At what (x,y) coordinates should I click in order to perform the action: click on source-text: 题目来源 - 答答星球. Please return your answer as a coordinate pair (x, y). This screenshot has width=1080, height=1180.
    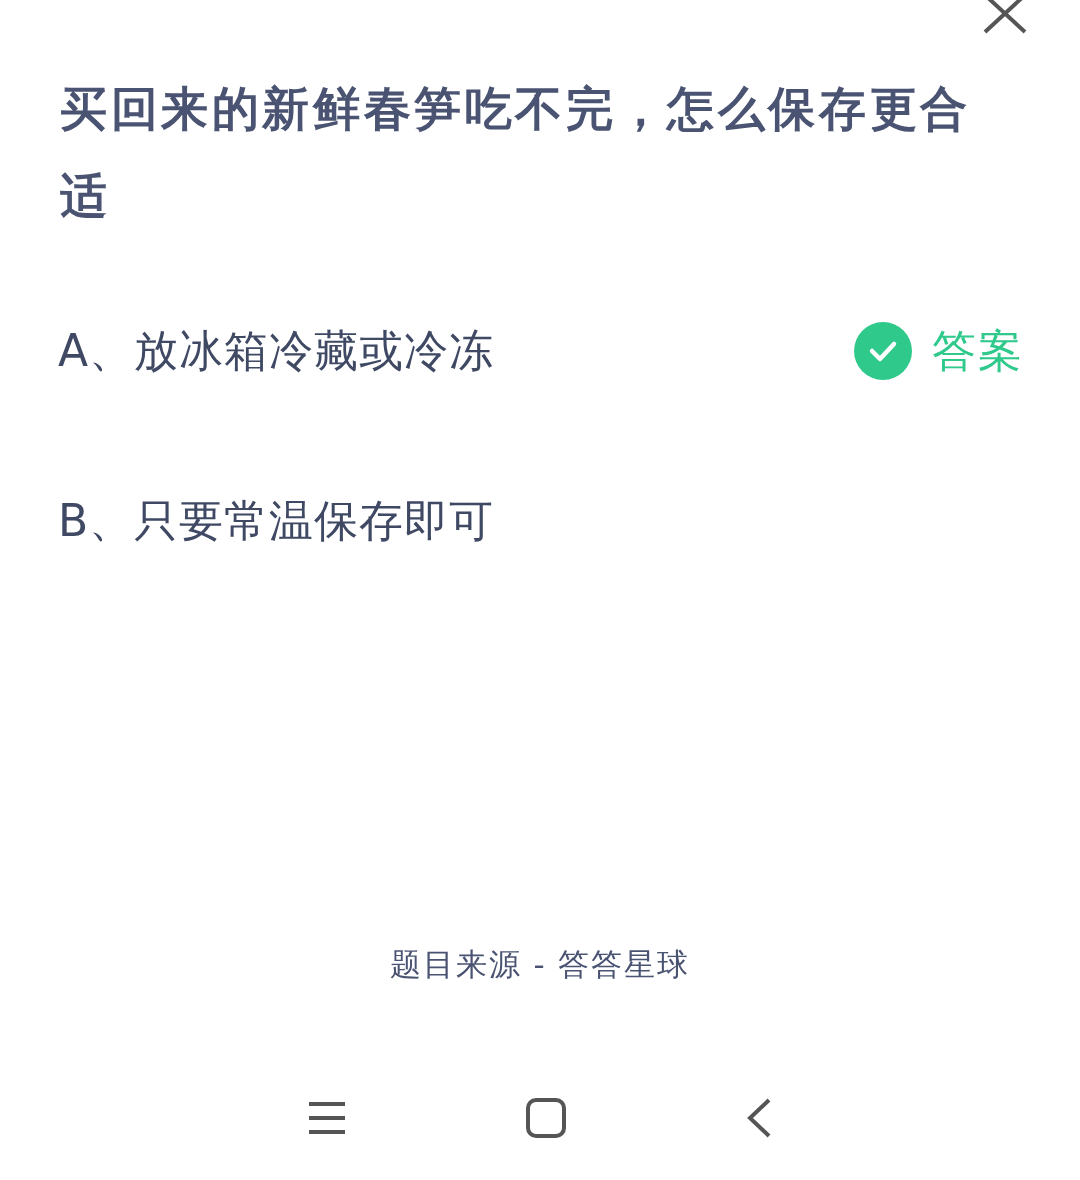
    Looking at the image, I should click on (540, 964).